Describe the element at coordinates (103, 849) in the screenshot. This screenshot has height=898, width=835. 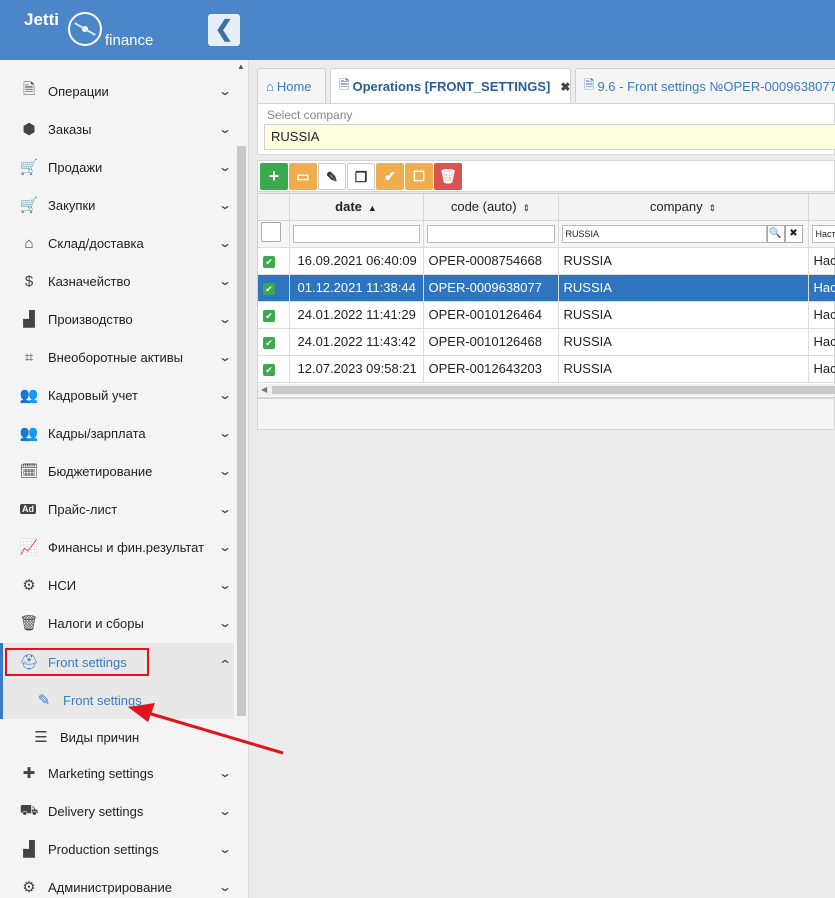
I see `sidebar-item-label: Production settings` at that location.